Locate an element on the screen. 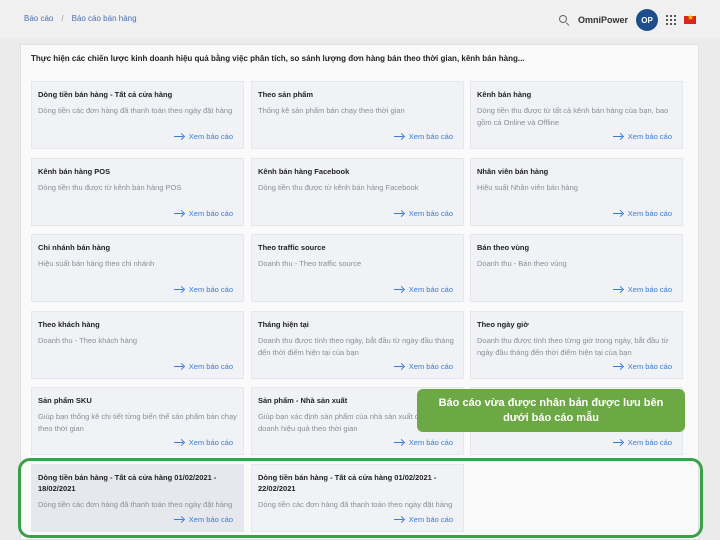 The image size is (720, 540). brand-logo: OP is located at coordinates (647, 20).